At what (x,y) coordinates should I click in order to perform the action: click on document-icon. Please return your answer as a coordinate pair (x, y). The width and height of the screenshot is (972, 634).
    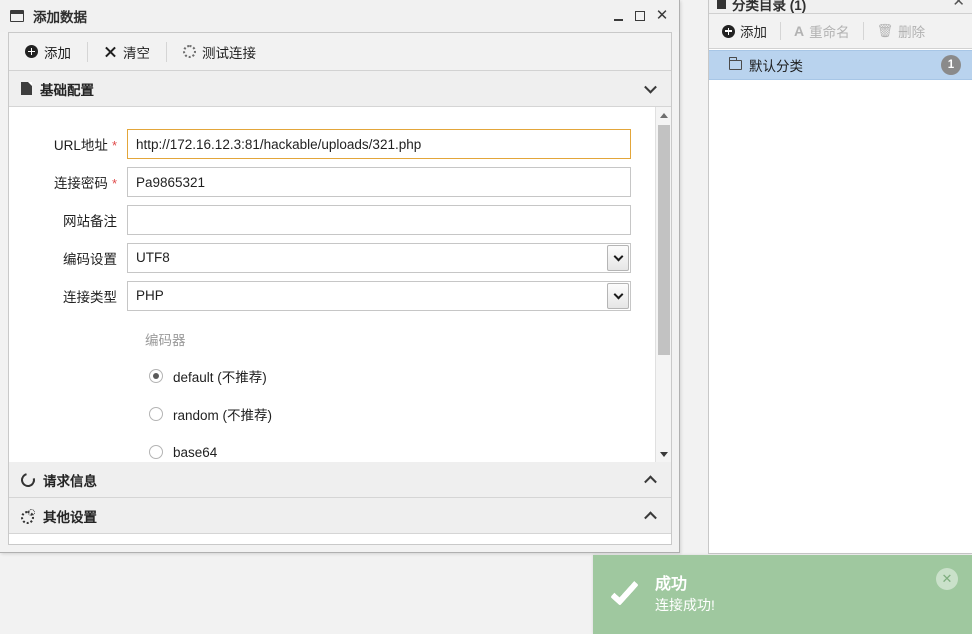
    Looking at the image, I should click on (26, 88).